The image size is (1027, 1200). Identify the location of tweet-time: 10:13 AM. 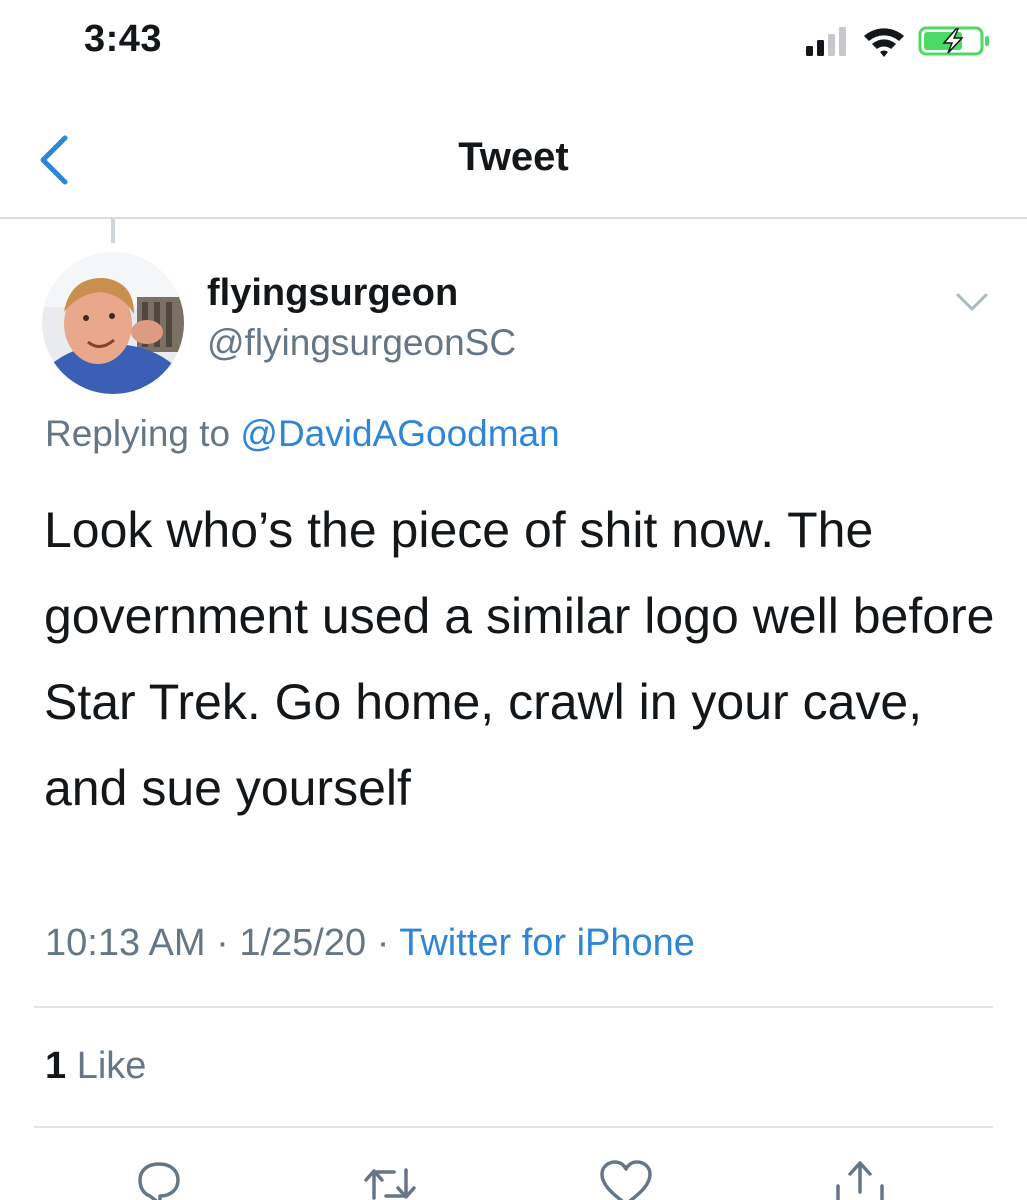
(125, 943).